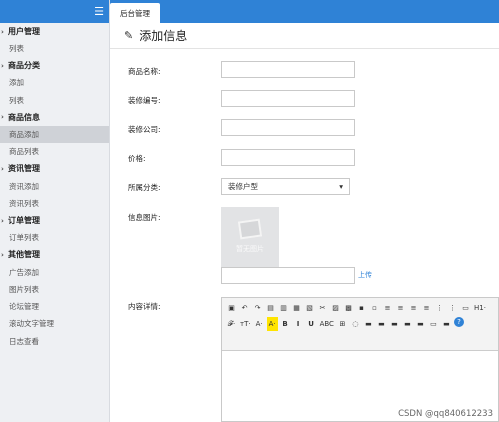 This screenshot has width=499, height=422. What do you see at coordinates (243, 186) in the screenshot?
I see `category-value: 装修户型` at bounding box center [243, 186].